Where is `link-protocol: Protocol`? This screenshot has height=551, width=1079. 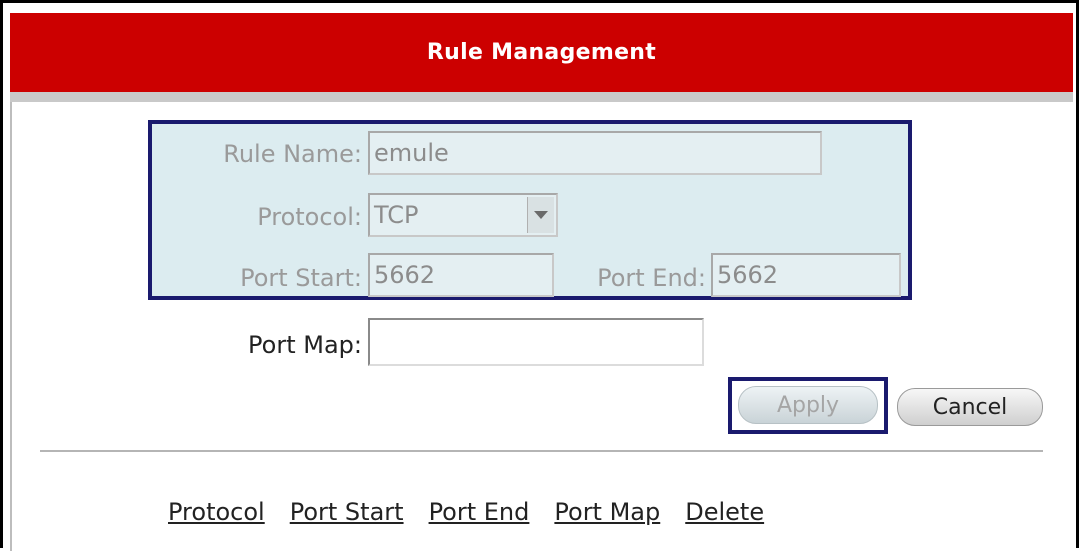
link-protocol: Protocol is located at coordinates (216, 518).